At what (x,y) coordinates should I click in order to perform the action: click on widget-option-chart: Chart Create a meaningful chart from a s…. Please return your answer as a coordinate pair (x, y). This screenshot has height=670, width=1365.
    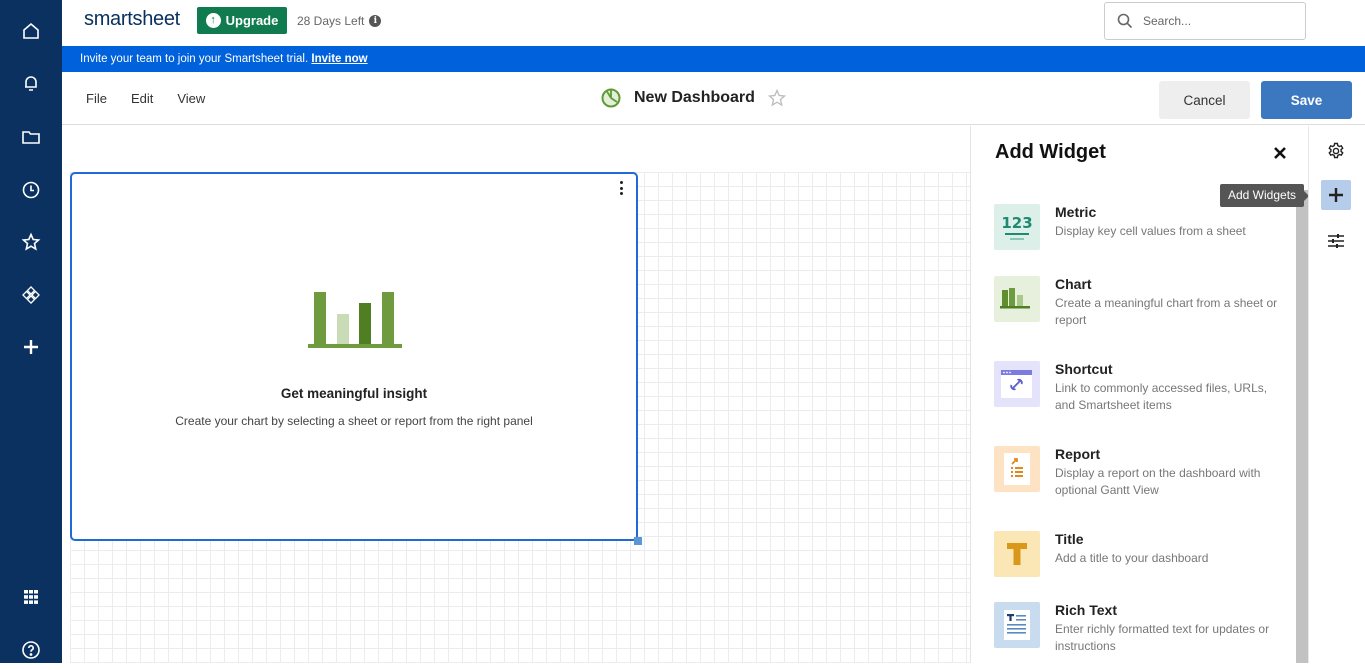
    Looking at the image, I should click on (1139, 306).